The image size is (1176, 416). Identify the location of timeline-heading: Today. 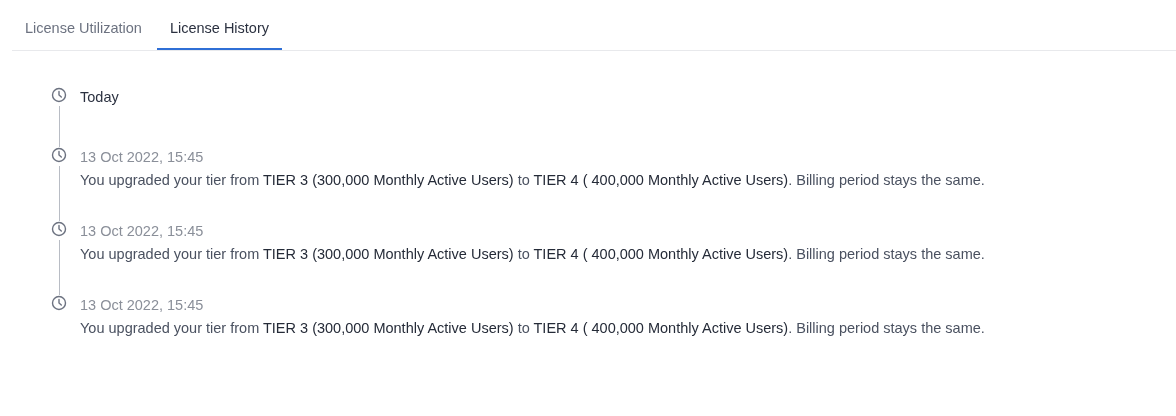
(99, 97).